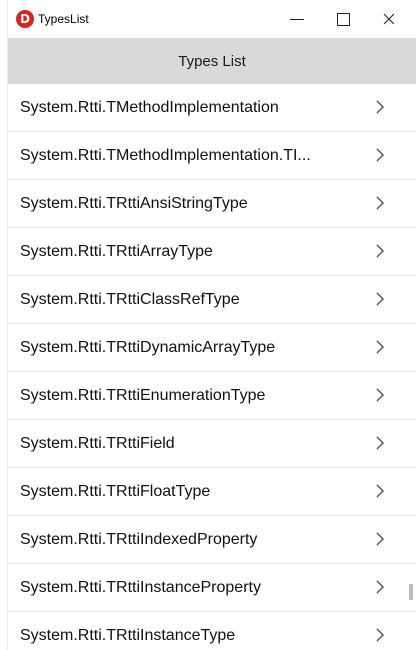 The image size is (416, 650). I want to click on list-item: System.Rtti.TRttiField, so click(212, 444).